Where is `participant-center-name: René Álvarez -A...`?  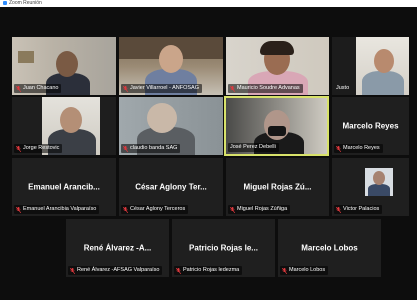 participant-center-name: René Álvarez -A... is located at coordinates (117, 248).